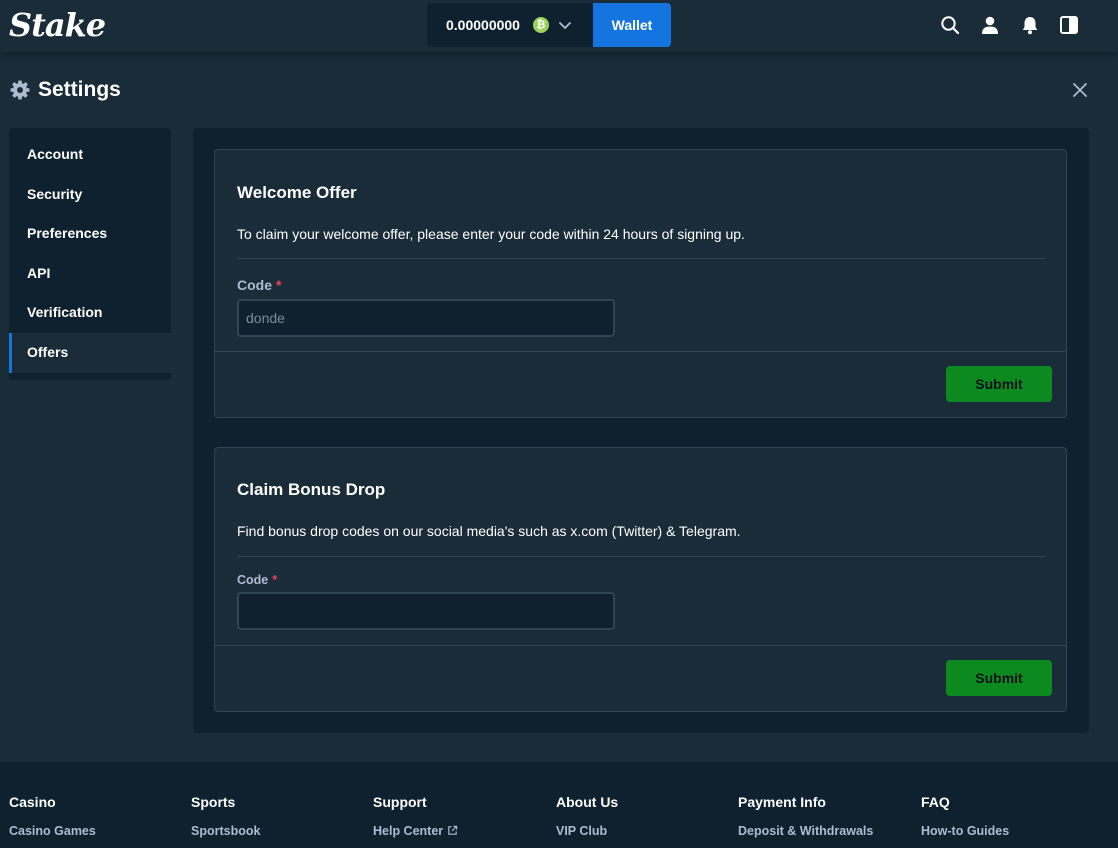 The width and height of the screenshot is (1118, 848). I want to click on user-icon, so click(990, 25).